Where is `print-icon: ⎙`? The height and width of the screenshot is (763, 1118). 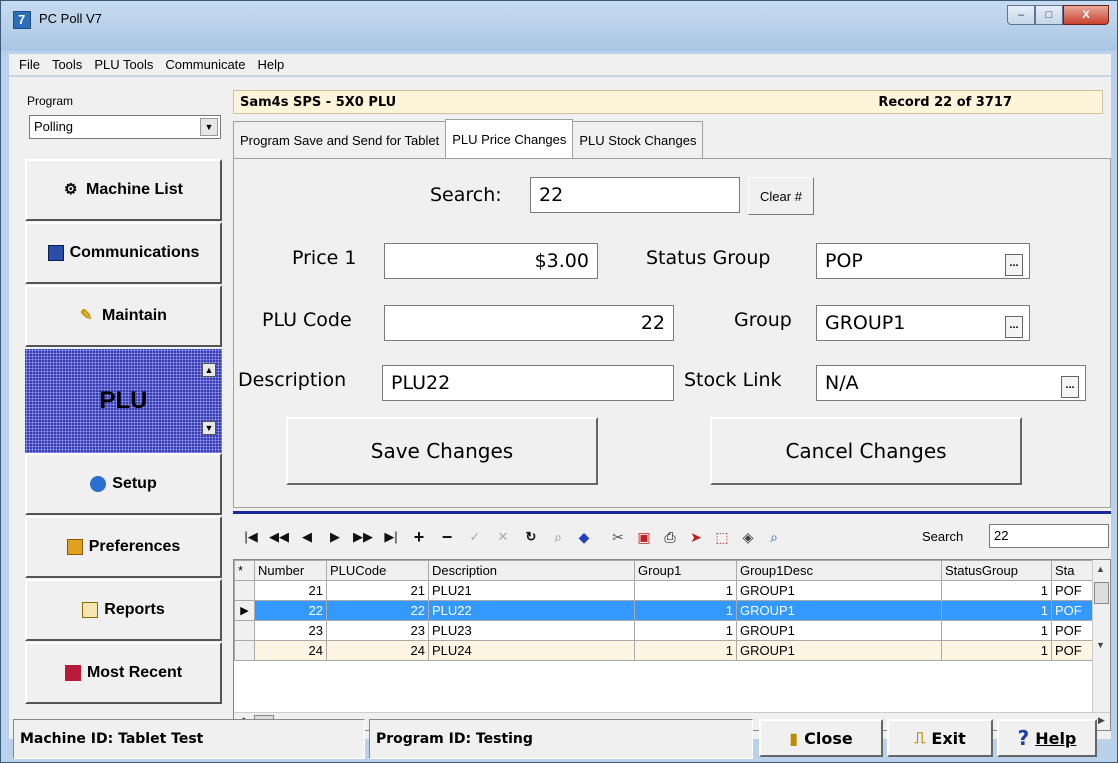 print-icon: ⎙ is located at coordinates (670, 537).